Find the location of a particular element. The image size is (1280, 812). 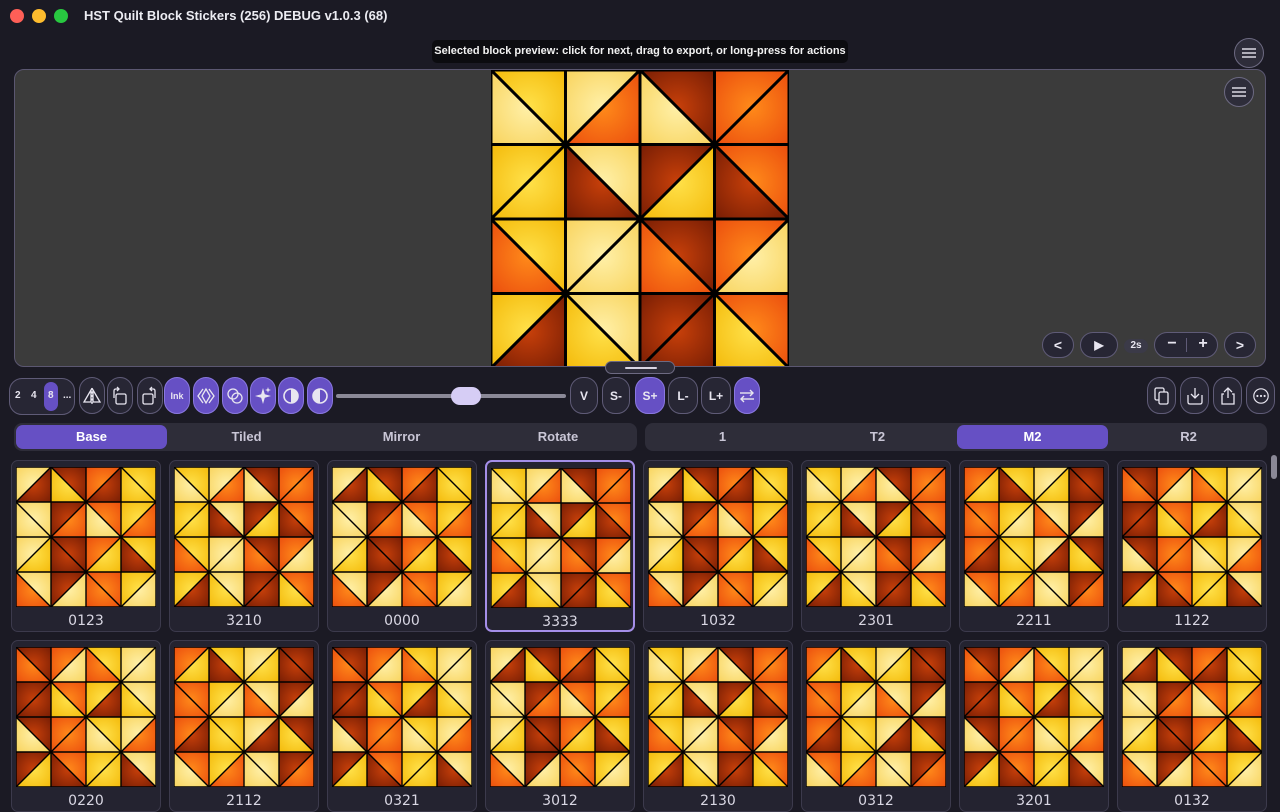

sparkle-effect-button is located at coordinates (263, 395).